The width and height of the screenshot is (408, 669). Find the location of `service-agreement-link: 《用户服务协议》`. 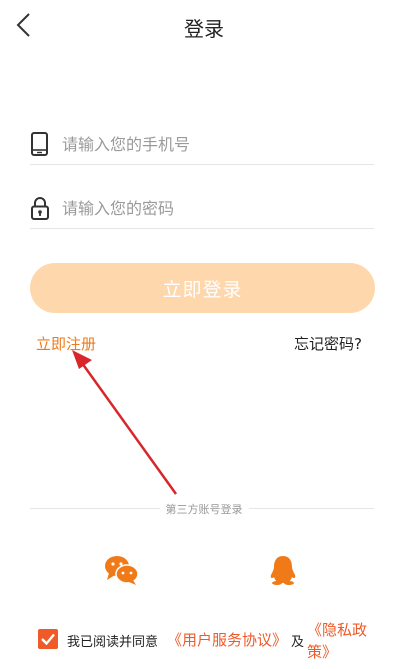

service-agreement-link: 《用户服务协议》 is located at coordinates (227, 639).